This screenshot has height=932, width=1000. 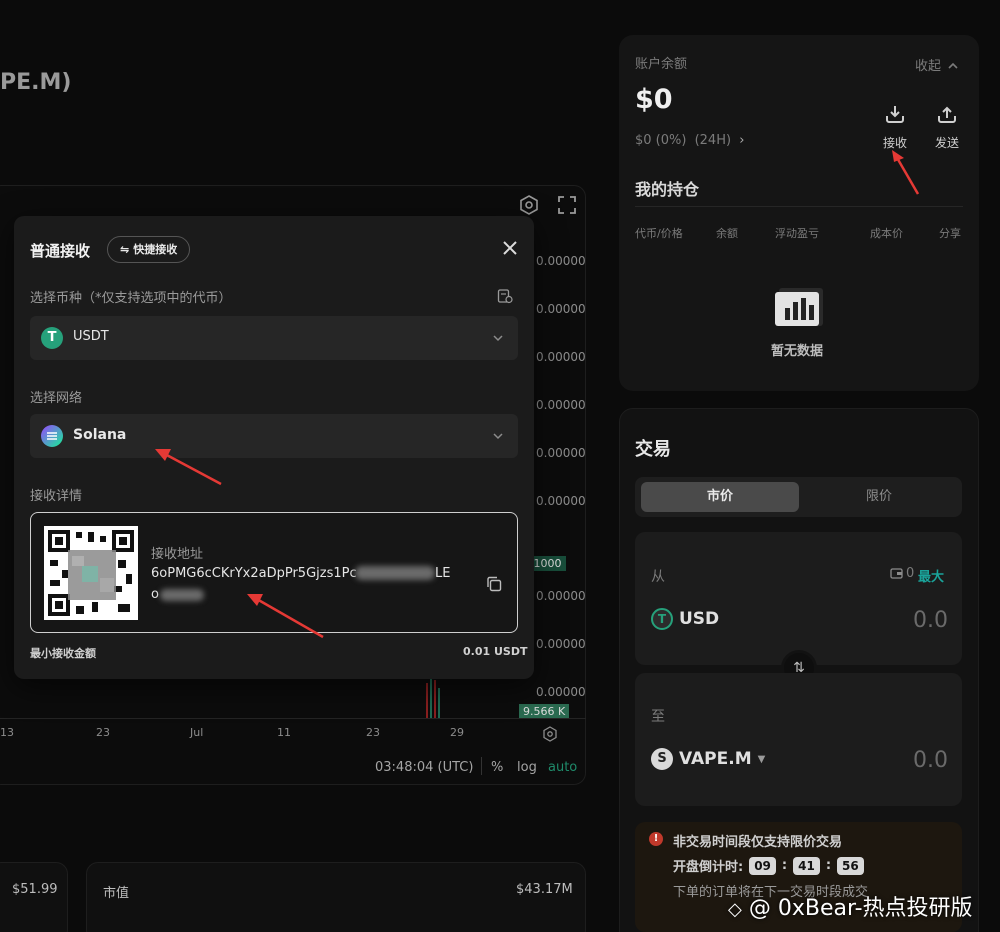 What do you see at coordinates (562, 767) in the screenshot?
I see `auto-toggle: auto` at bounding box center [562, 767].